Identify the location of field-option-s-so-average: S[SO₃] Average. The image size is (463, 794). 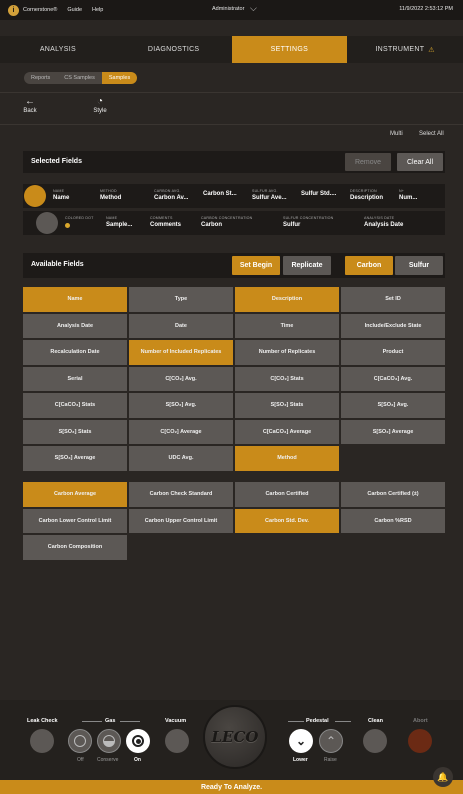
(75, 458).